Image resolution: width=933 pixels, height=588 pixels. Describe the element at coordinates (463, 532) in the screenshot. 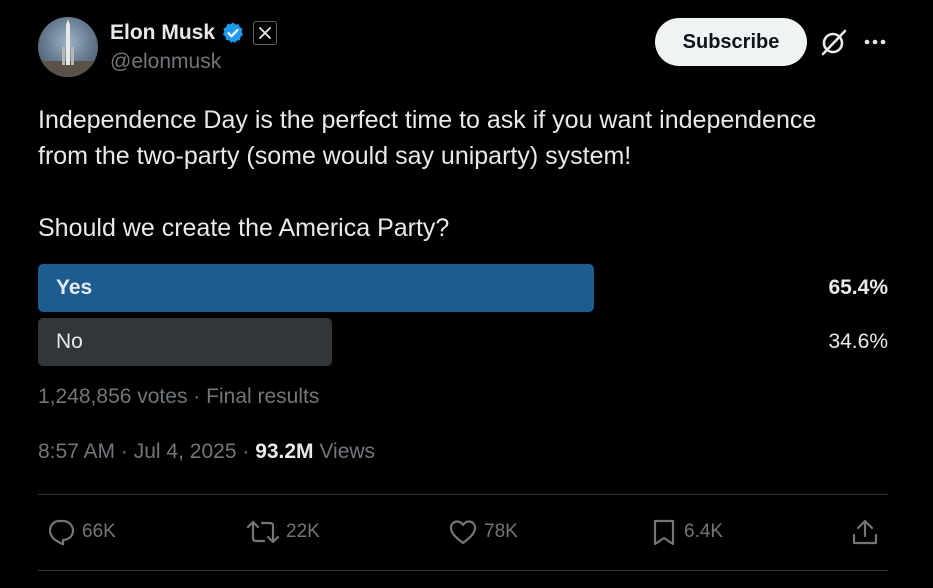

I see `heart-icon` at that location.